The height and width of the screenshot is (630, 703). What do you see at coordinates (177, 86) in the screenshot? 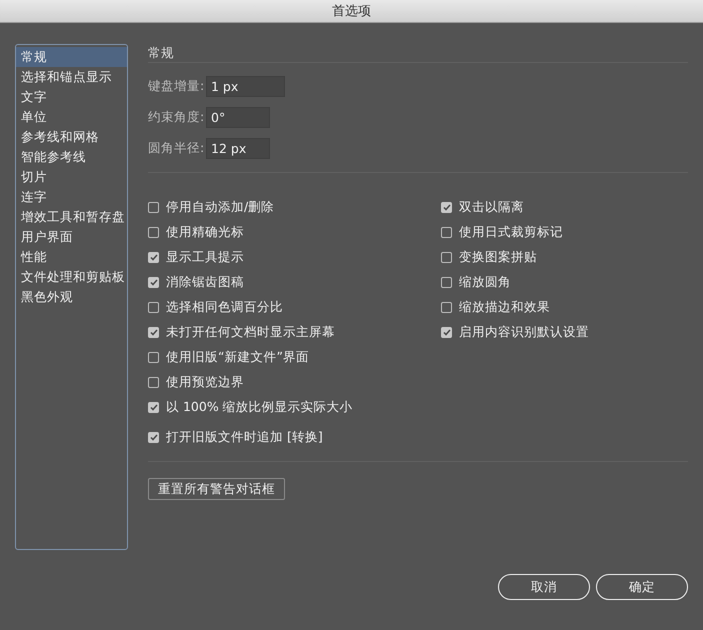
I see `field-label: 键盘增量:` at bounding box center [177, 86].